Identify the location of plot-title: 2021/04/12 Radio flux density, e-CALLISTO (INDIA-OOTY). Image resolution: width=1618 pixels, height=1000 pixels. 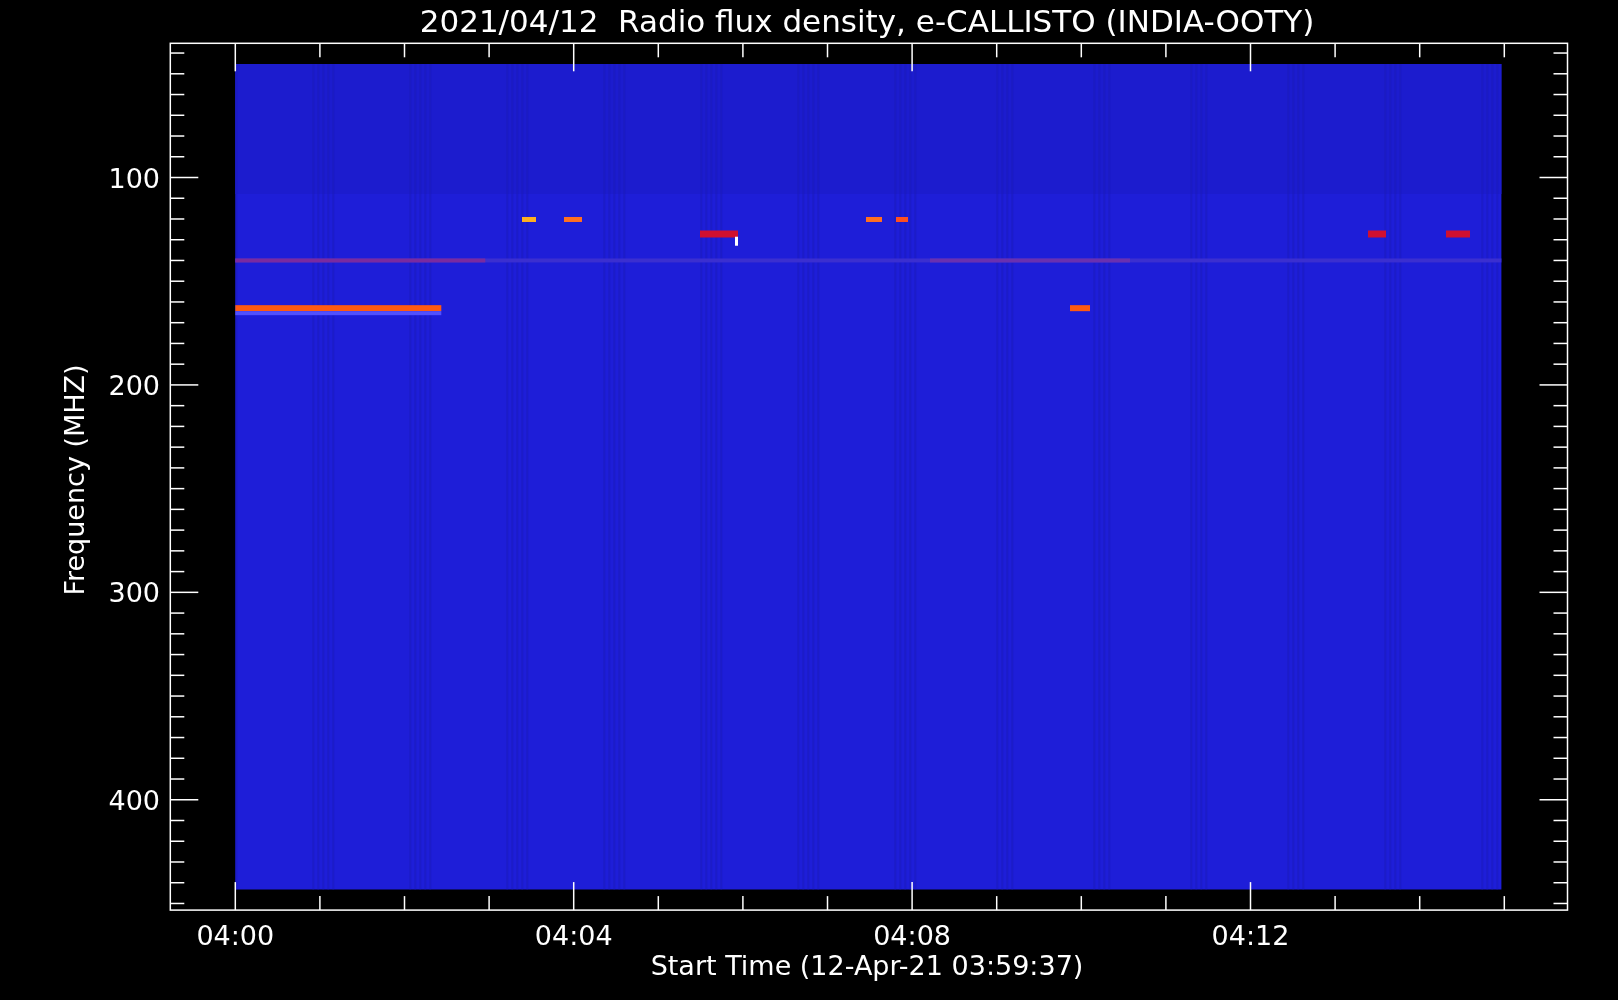
(867, 21).